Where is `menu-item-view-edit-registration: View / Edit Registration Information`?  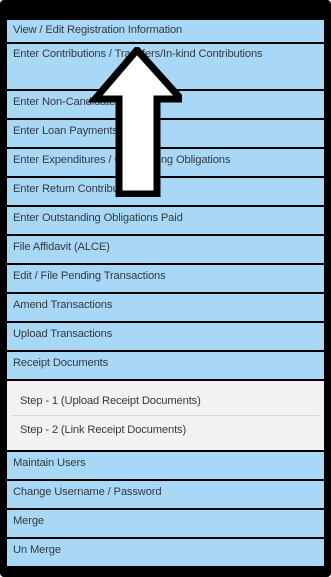
menu-item-view-edit-registration: View / Edit Registration Information is located at coordinates (165, 31).